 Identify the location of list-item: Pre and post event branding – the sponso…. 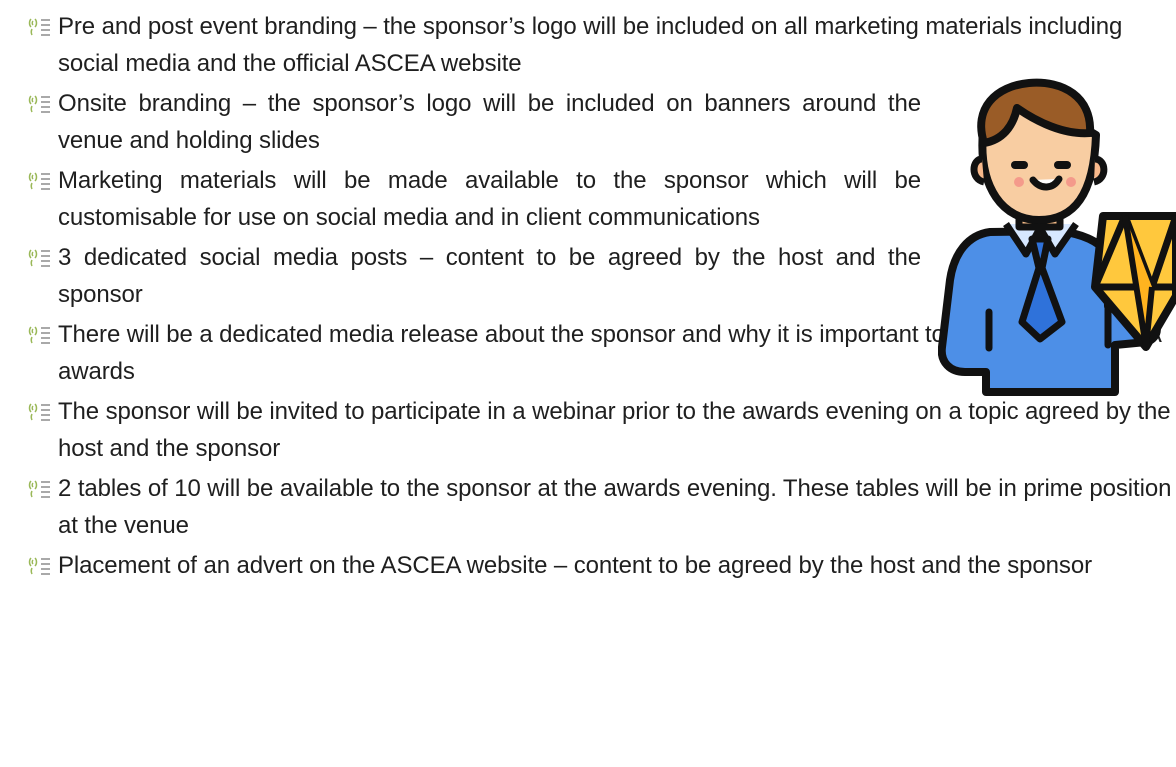
(588, 45).